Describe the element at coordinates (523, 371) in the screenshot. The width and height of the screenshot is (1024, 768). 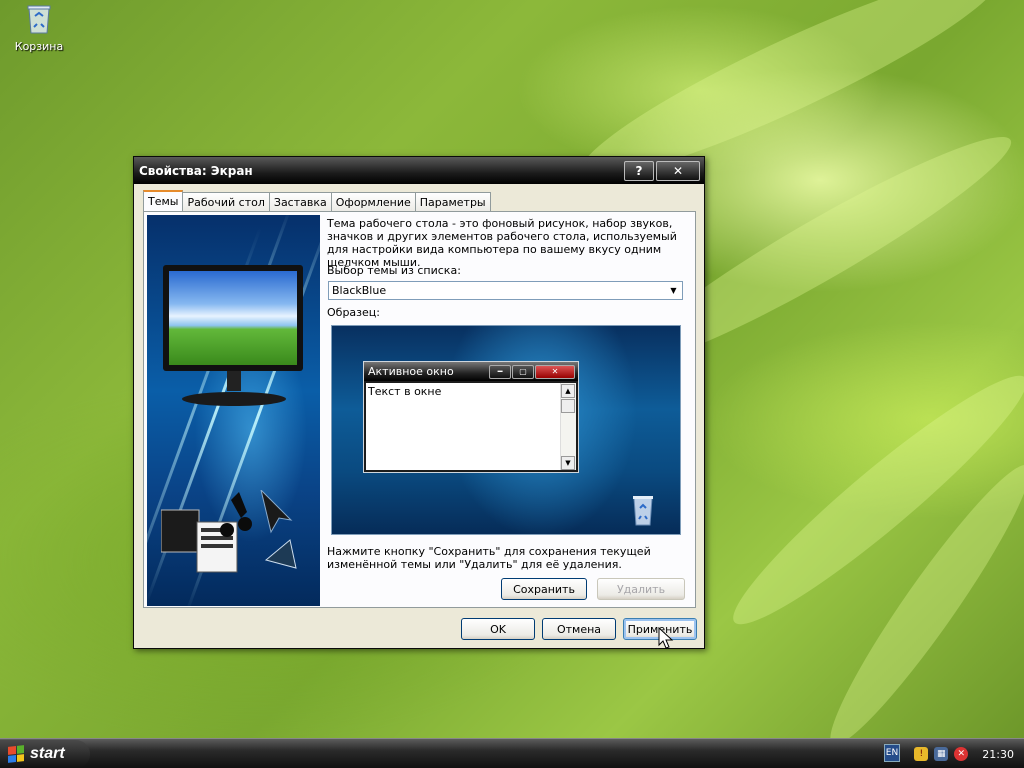
I see `maximize-icon: ▢` at that location.